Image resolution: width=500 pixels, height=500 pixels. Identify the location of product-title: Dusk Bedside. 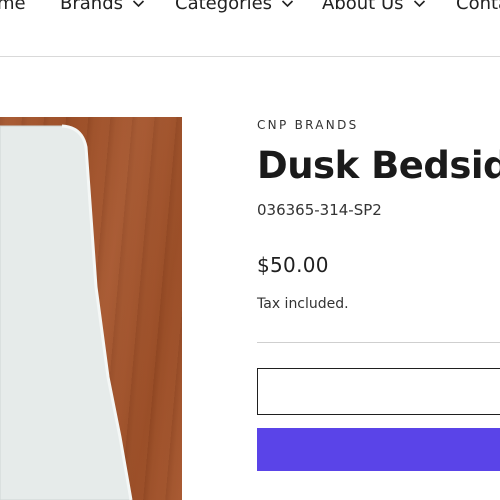
(378, 165).